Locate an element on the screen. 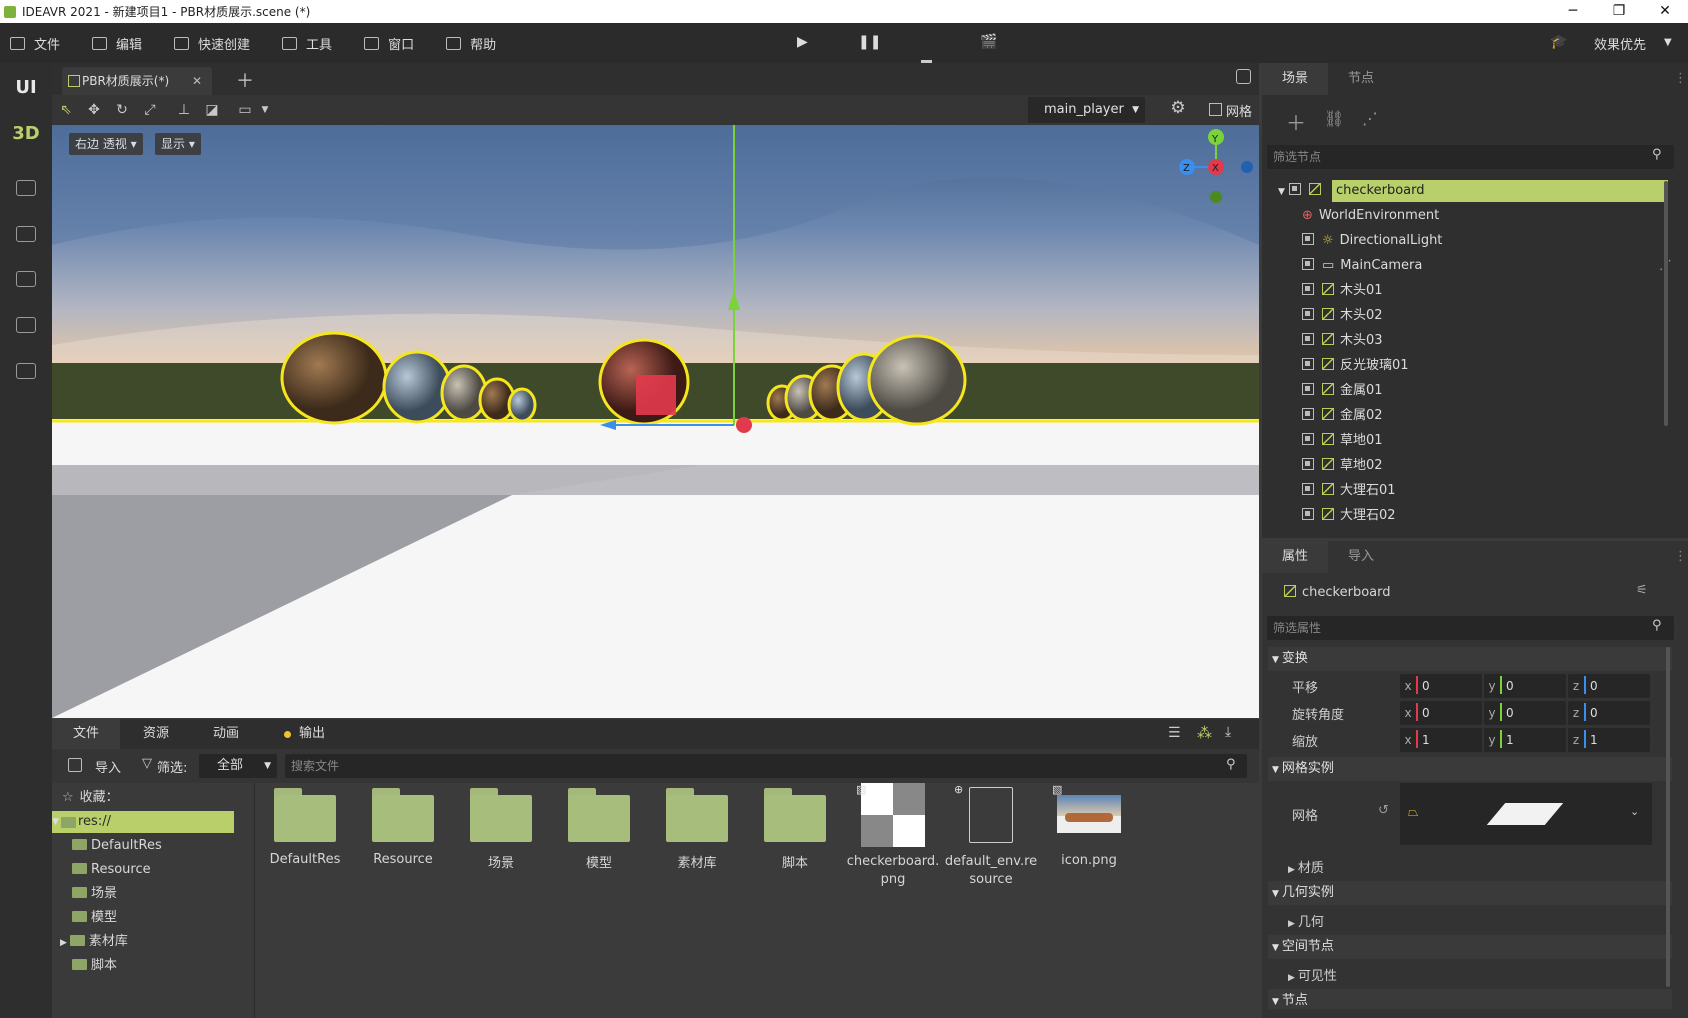  tab-resources: 资源 is located at coordinates (156, 734).